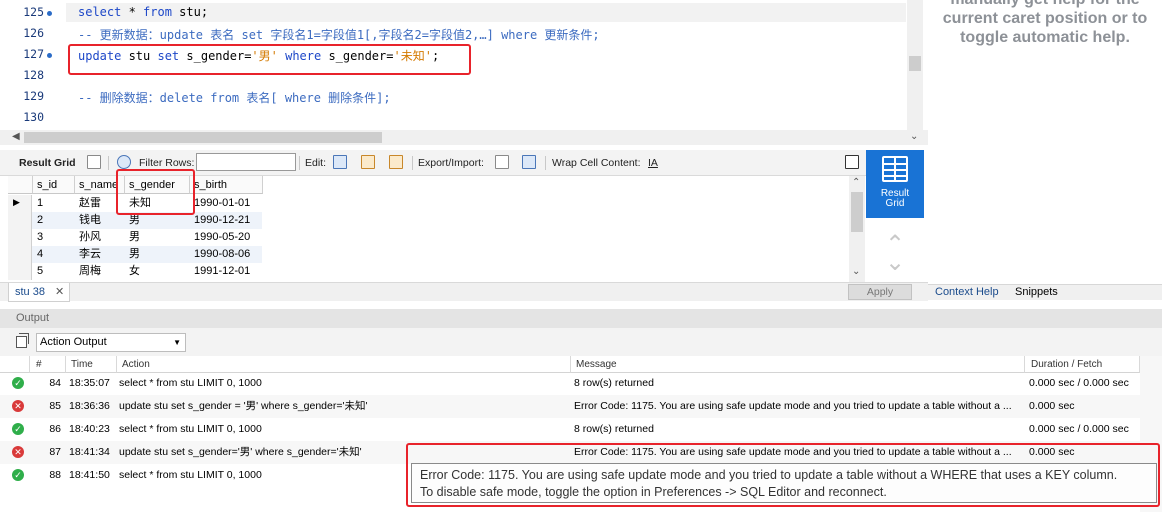 This screenshot has height=512, width=1162. What do you see at coordinates (895, 263) in the screenshot?
I see `chevron-down-icon: ⌄` at bounding box center [895, 263].